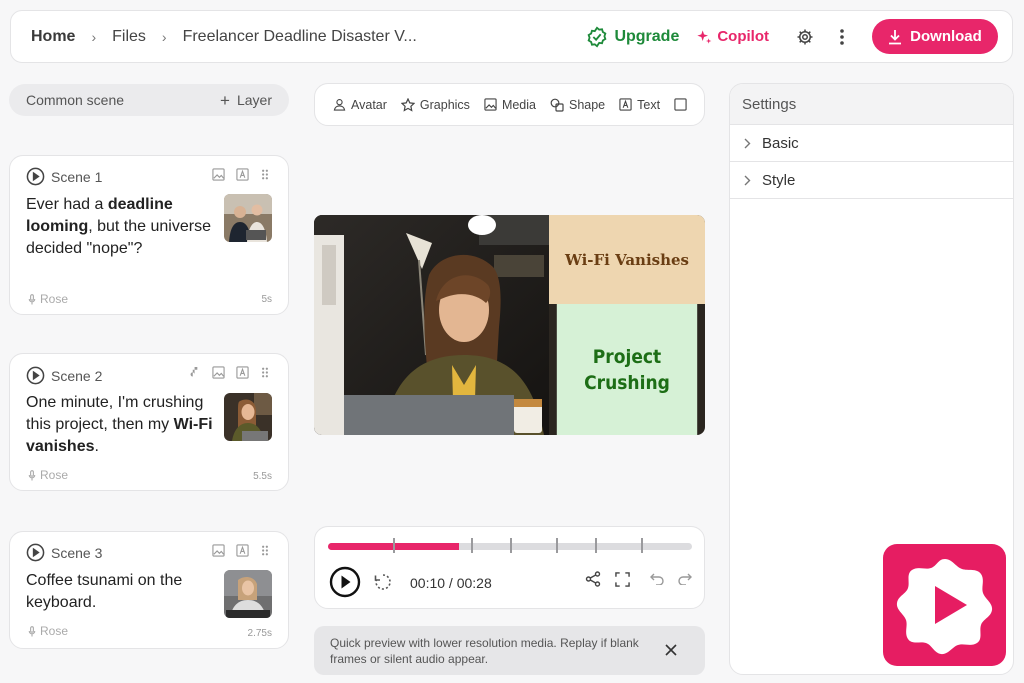 The height and width of the screenshot is (683, 1024). What do you see at coordinates (149, 100) in the screenshot?
I see `common-scene-bar: Common scene + Layer` at bounding box center [149, 100].